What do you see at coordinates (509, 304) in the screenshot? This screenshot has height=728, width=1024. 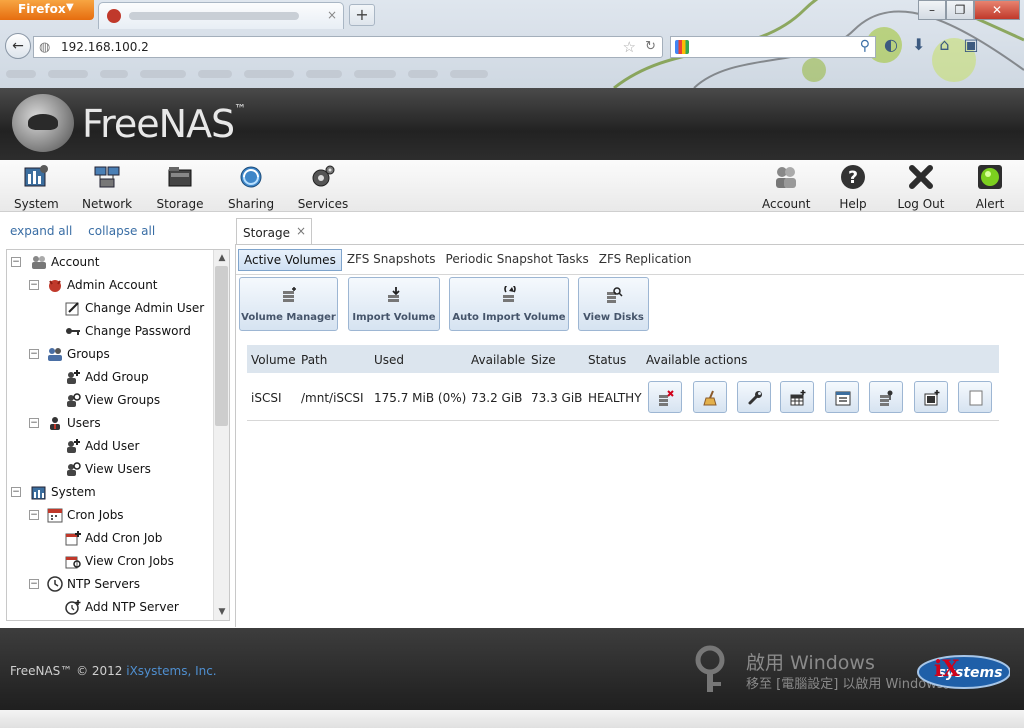 I see `auto-import-volume-button: Auto Import Volume` at bounding box center [509, 304].